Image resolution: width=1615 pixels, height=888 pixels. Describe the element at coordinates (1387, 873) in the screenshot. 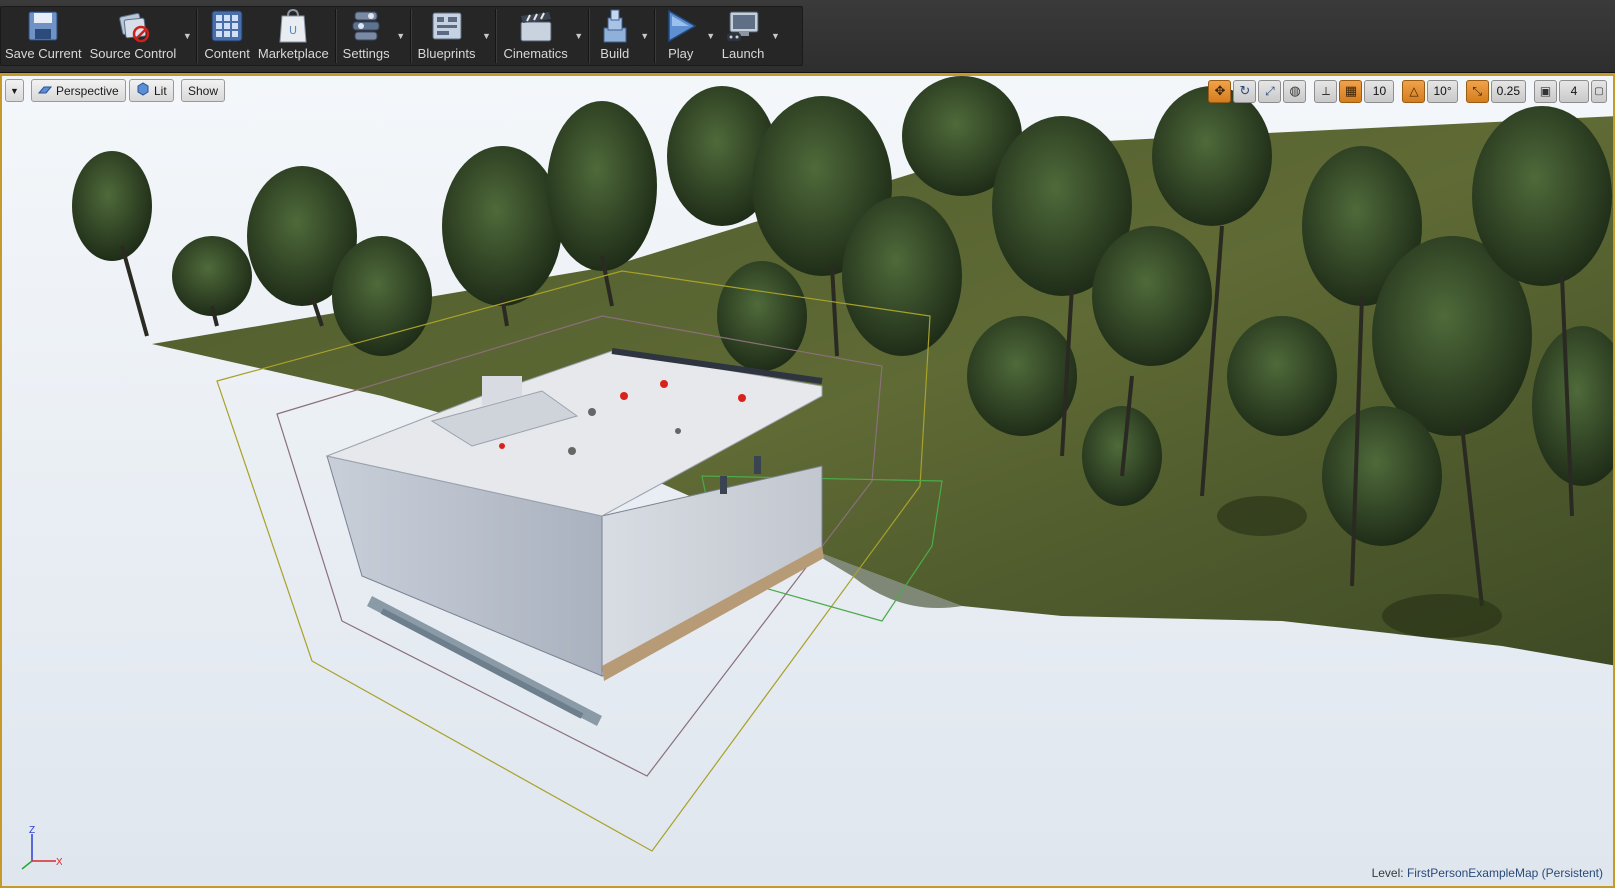

I see `level-prefix: Level:` at that location.